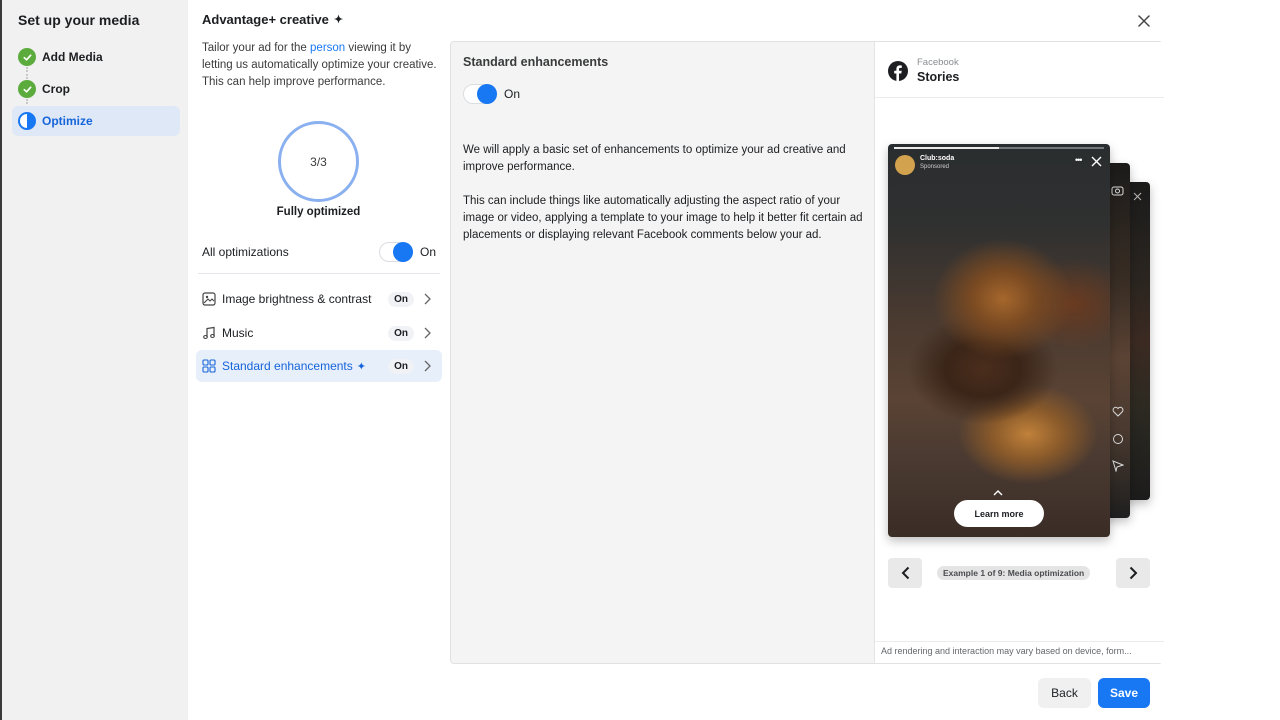  What do you see at coordinates (209, 366) in the screenshot?
I see `grid-icon` at bounding box center [209, 366].